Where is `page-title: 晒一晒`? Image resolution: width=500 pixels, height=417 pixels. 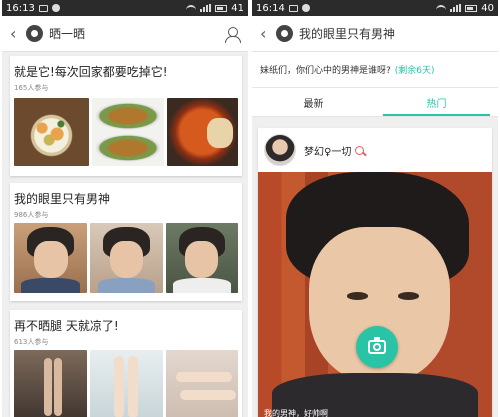
page-title: 晒一晒 is located at coordinates (67, 34).